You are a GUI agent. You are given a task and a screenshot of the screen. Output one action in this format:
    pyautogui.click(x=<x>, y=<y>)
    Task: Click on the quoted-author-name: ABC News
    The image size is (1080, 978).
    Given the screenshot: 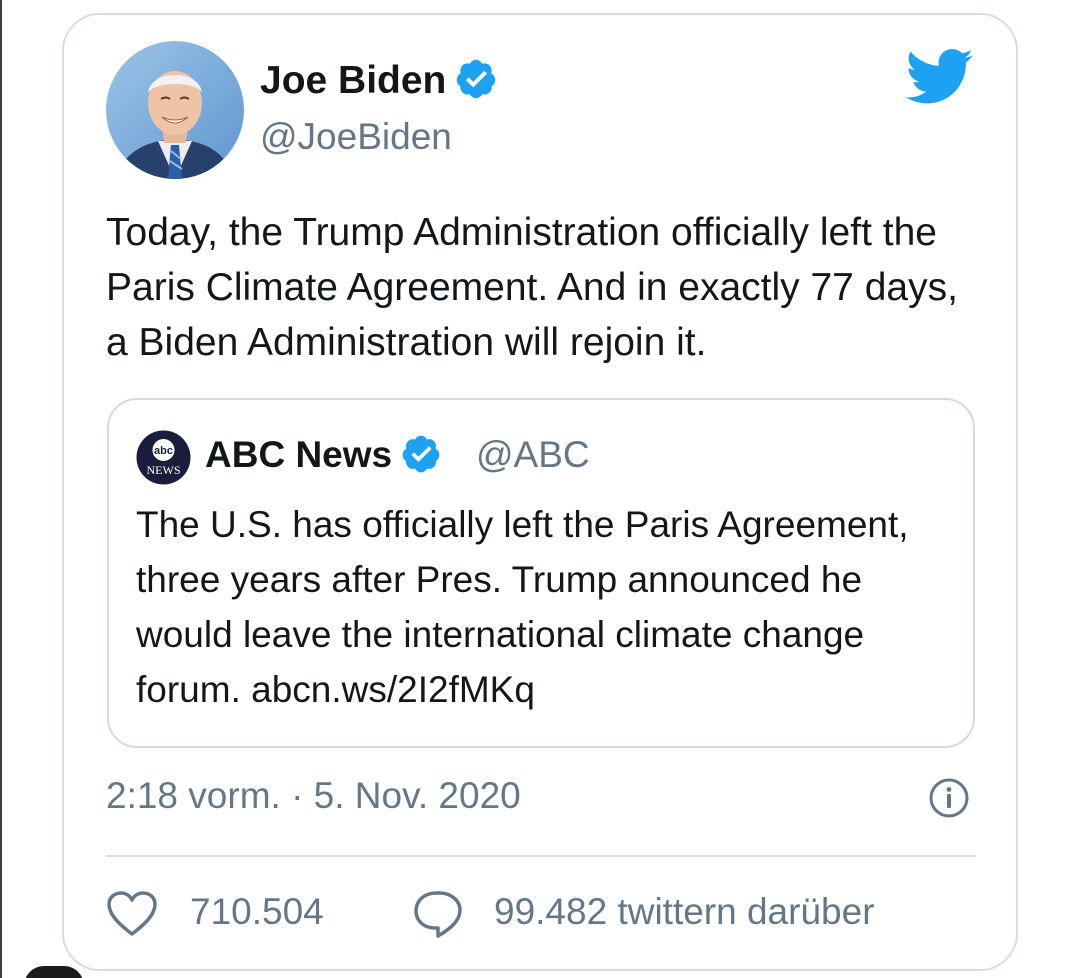 What is the action you would take?
    pyautogui.click(x=323, y=455)
    